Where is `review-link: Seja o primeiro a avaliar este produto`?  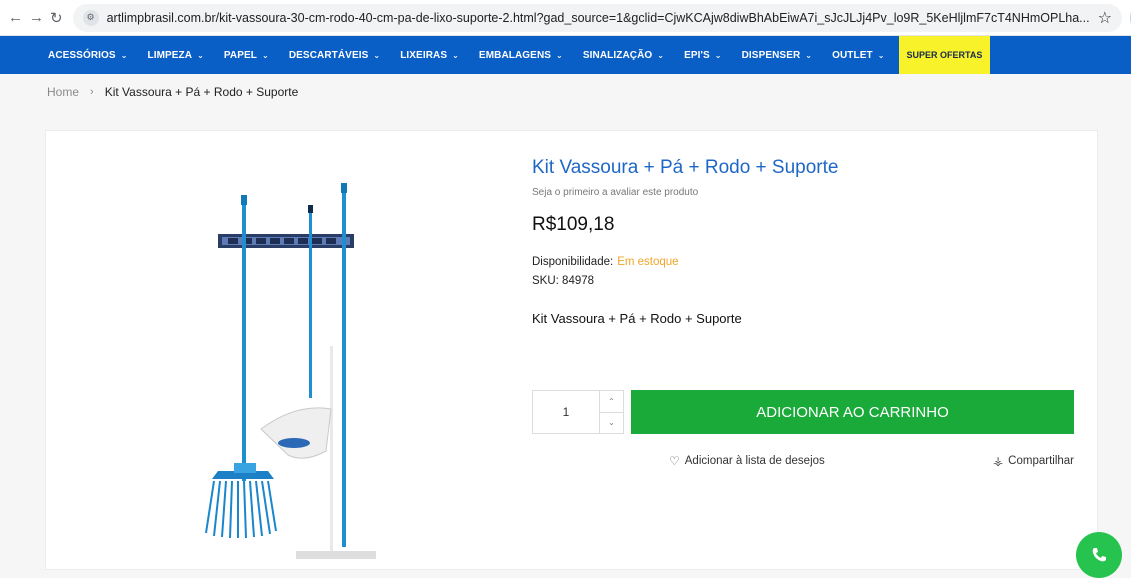
review-link: Seja o primeiro a avaliar este produto is located at coordinates (804, 192).